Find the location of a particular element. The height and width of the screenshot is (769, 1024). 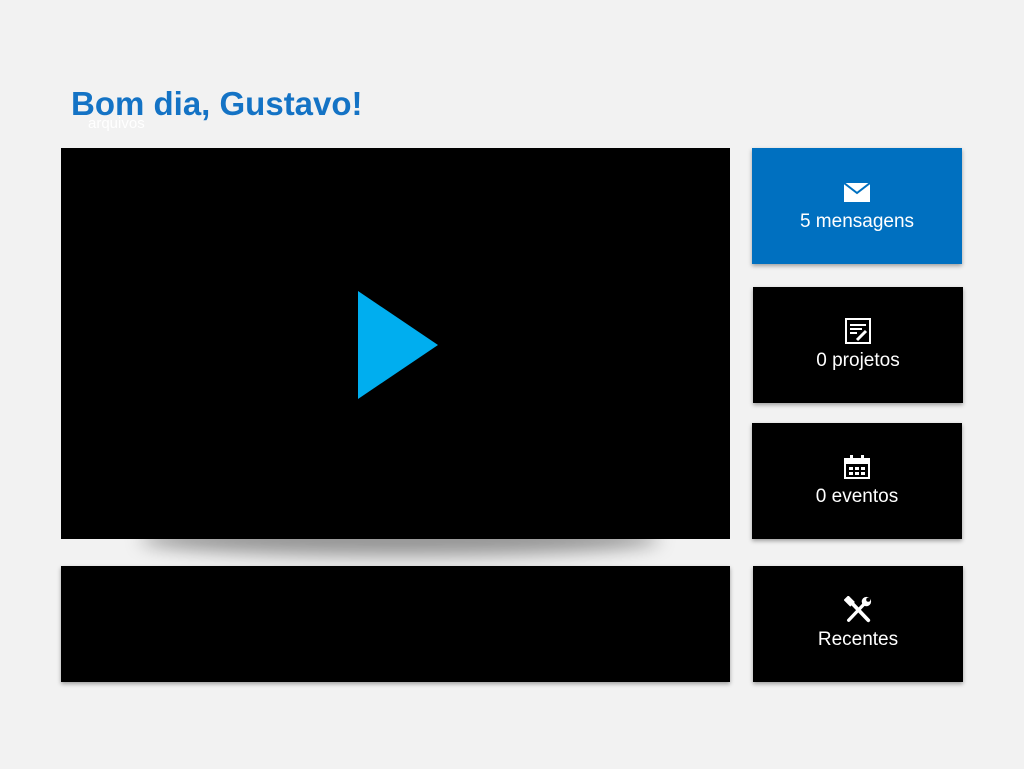

recent-tile: Recentes is located at coordinates (858, 624).